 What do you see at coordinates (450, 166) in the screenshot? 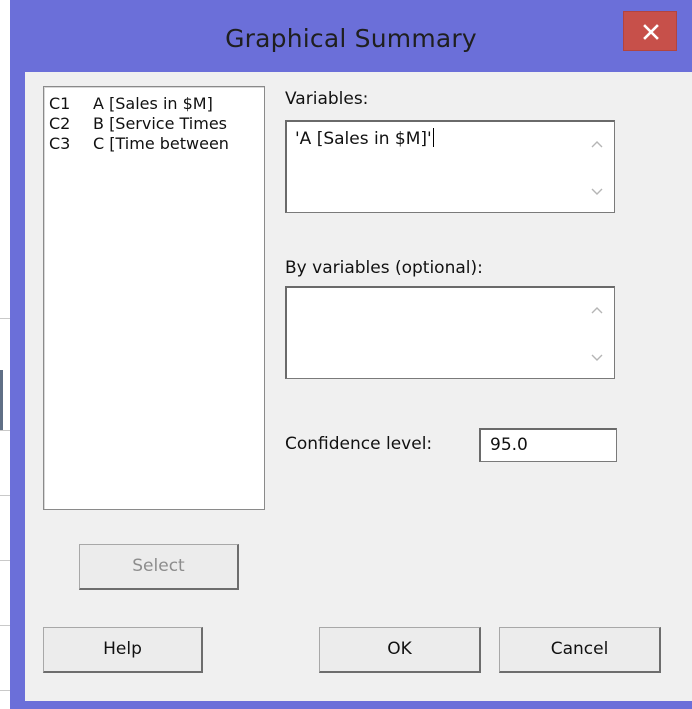
I see `variables-field: 'A [Sales in $M]'` at bounding box center [450, 166].